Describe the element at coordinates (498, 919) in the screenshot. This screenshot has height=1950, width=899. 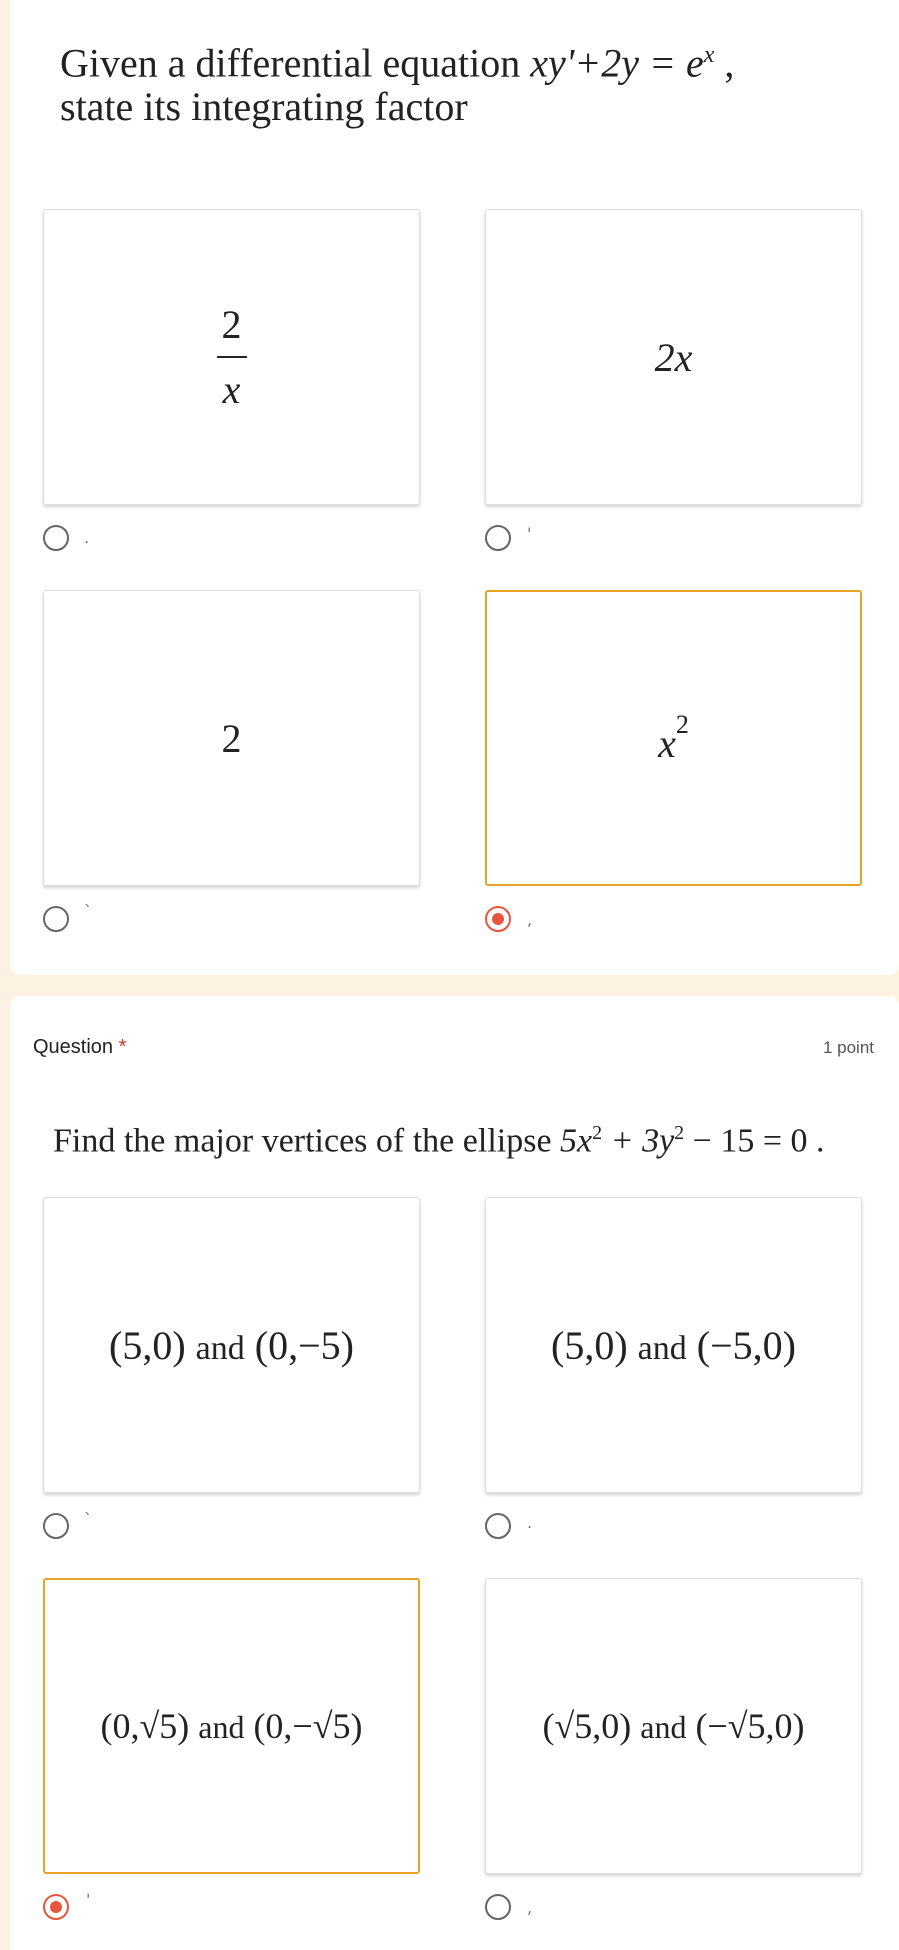
I see `q1-option-d-radio` at that location.